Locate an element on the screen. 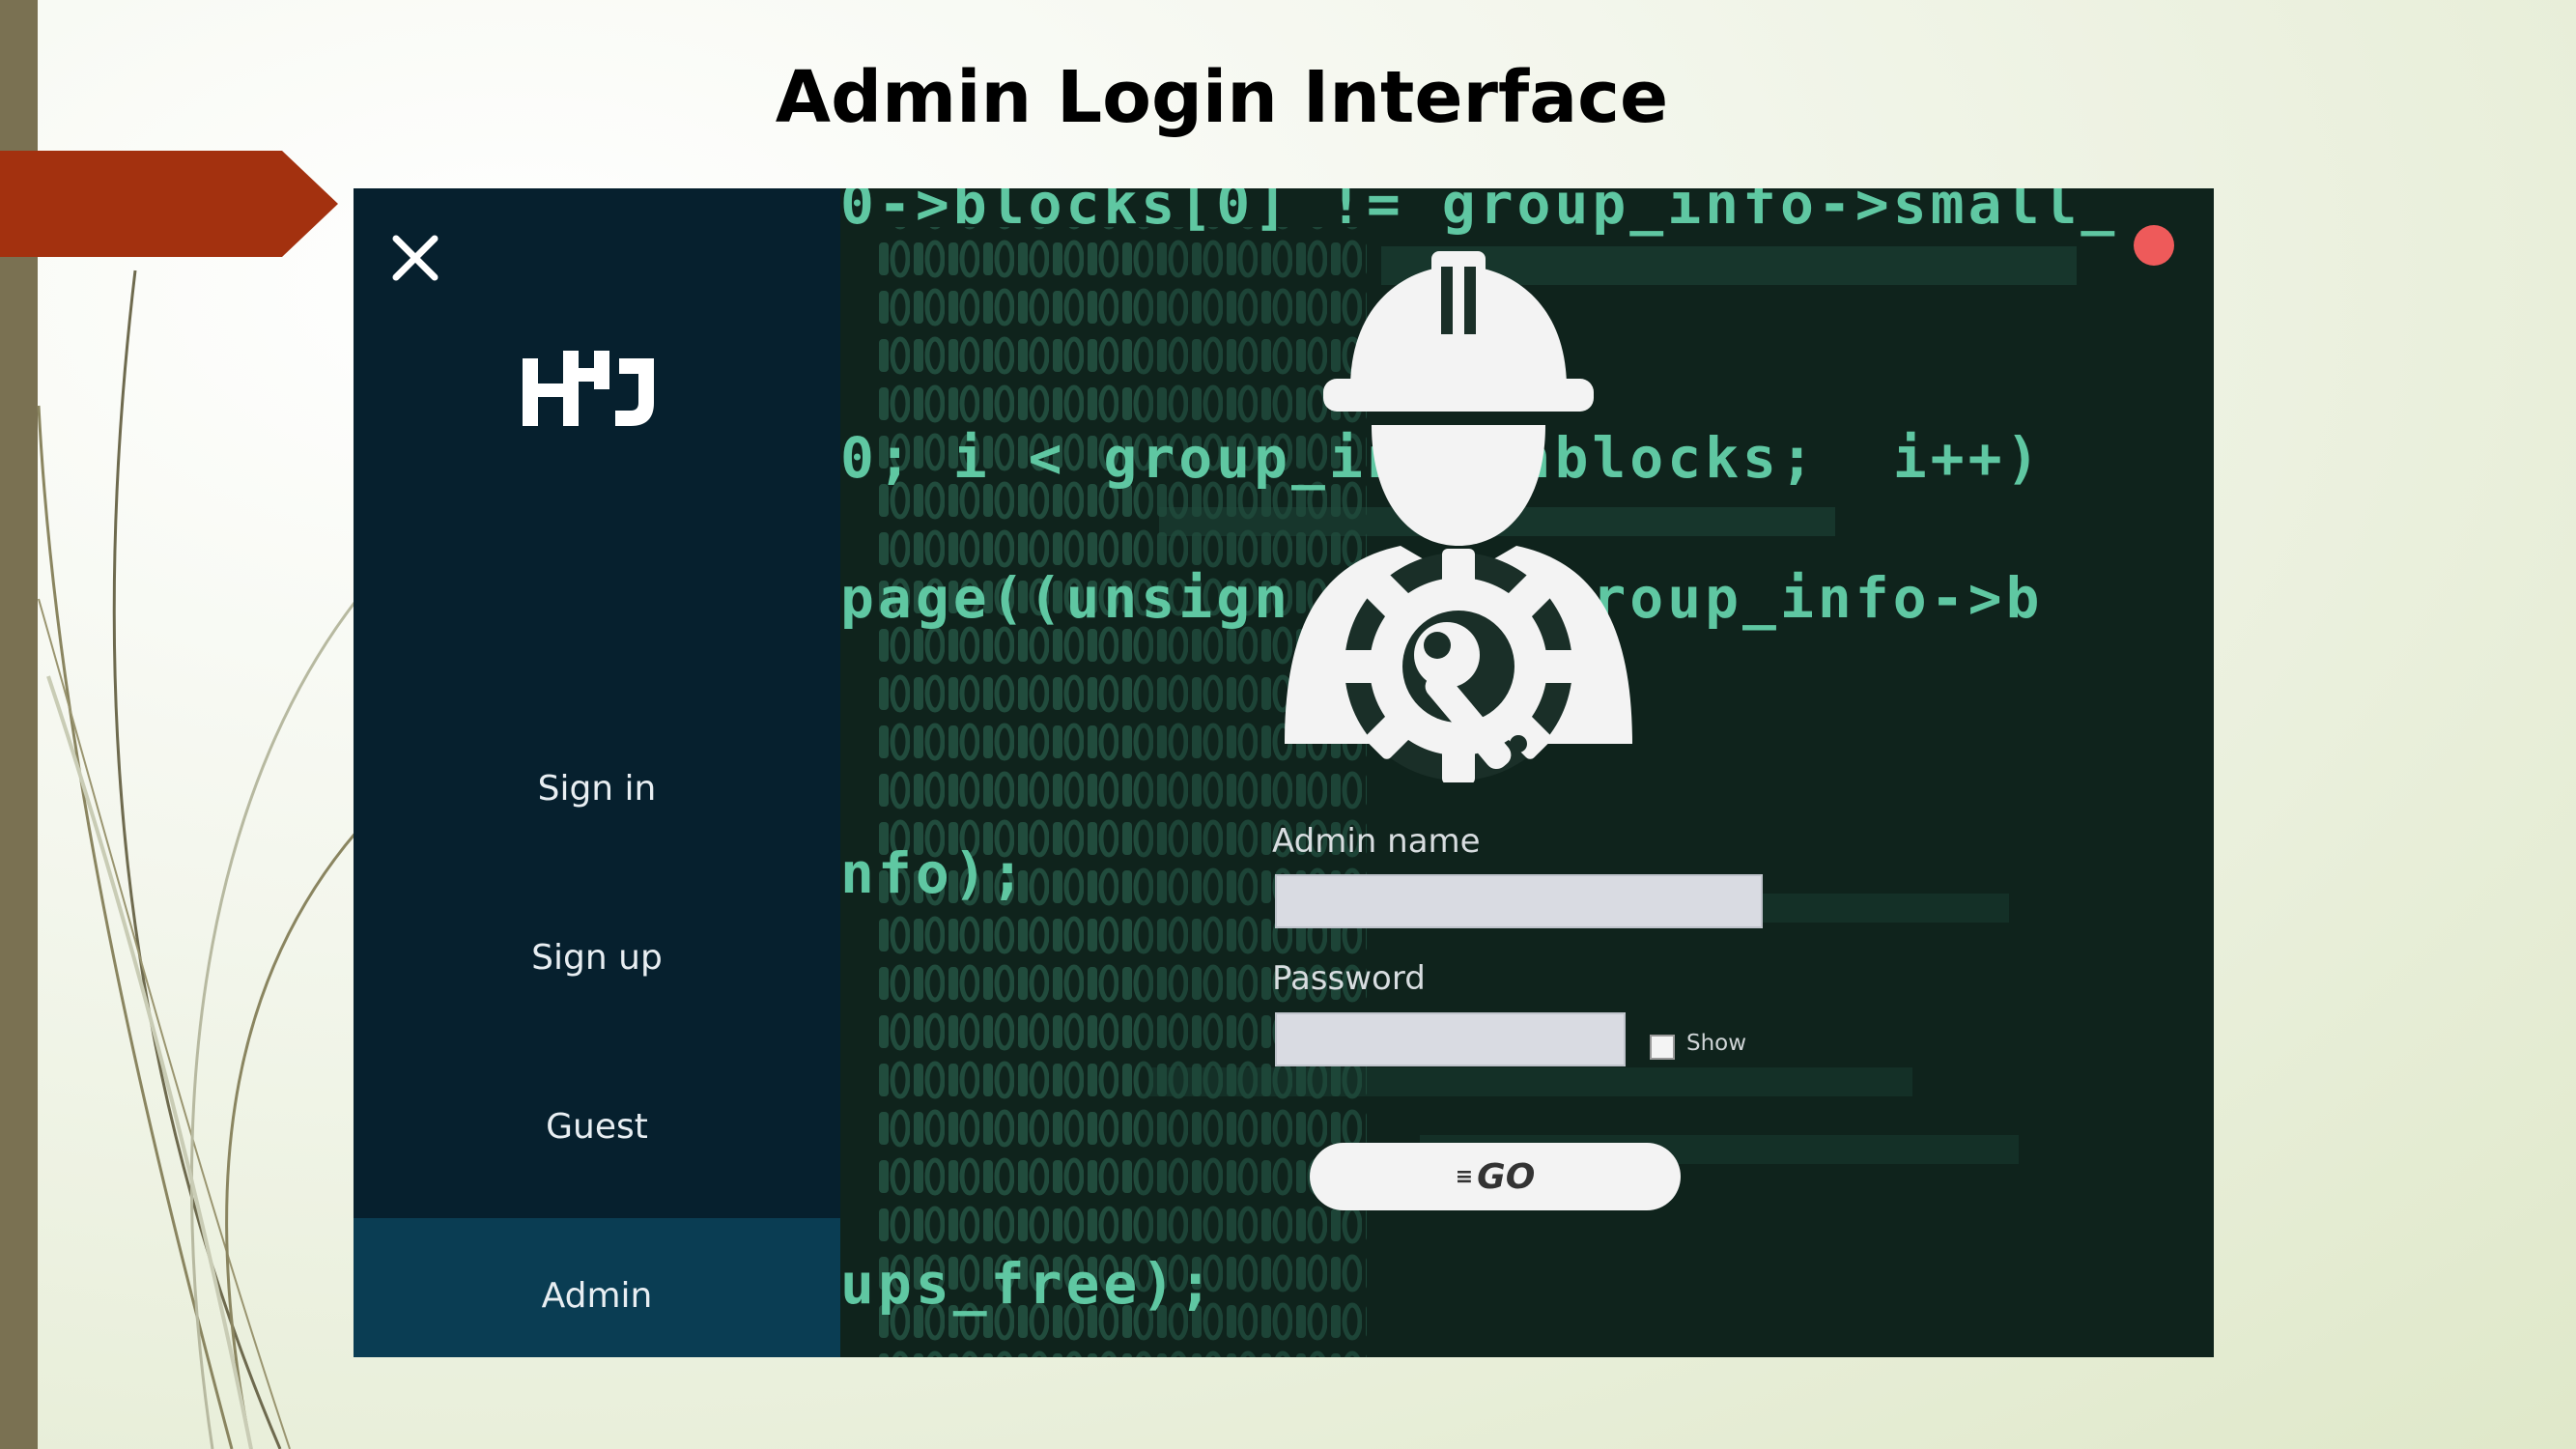  show-password-checkbox is located at coordinates (1662, 1047).